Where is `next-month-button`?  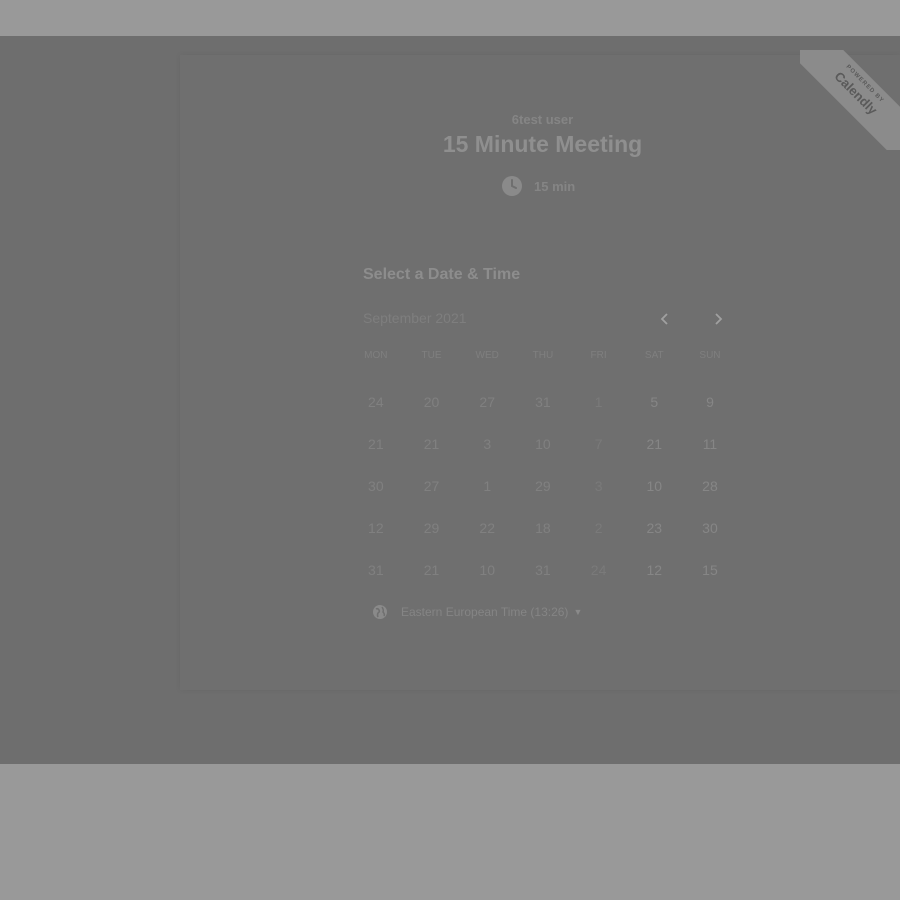 next-month-button is located at coordinates (718, 319).